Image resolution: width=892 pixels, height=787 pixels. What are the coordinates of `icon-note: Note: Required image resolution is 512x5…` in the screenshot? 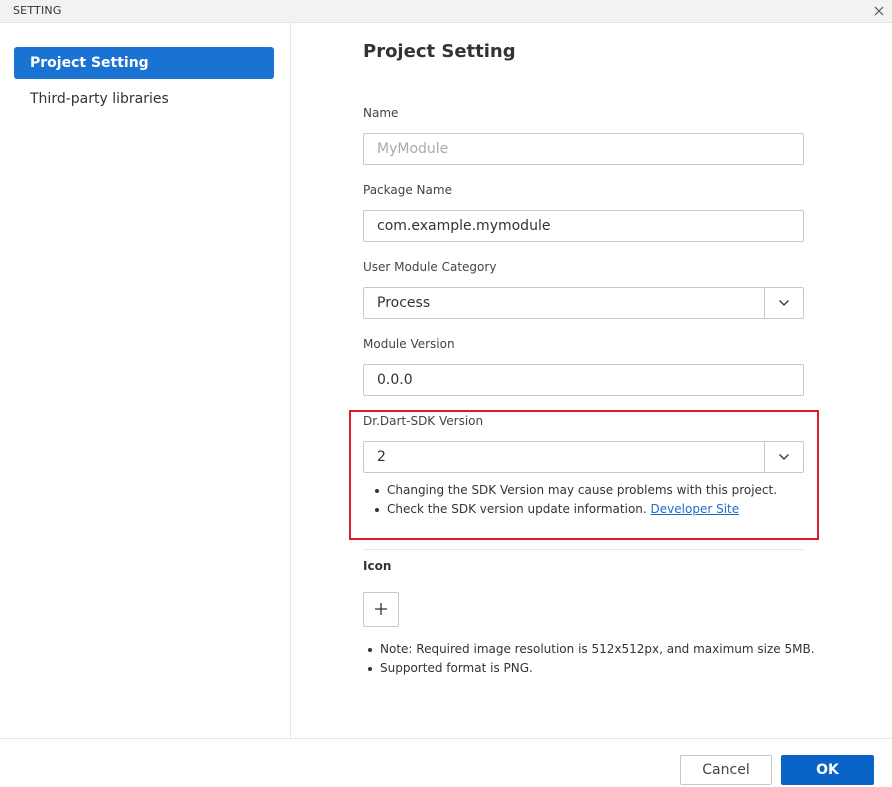 It's located at (589, 649).